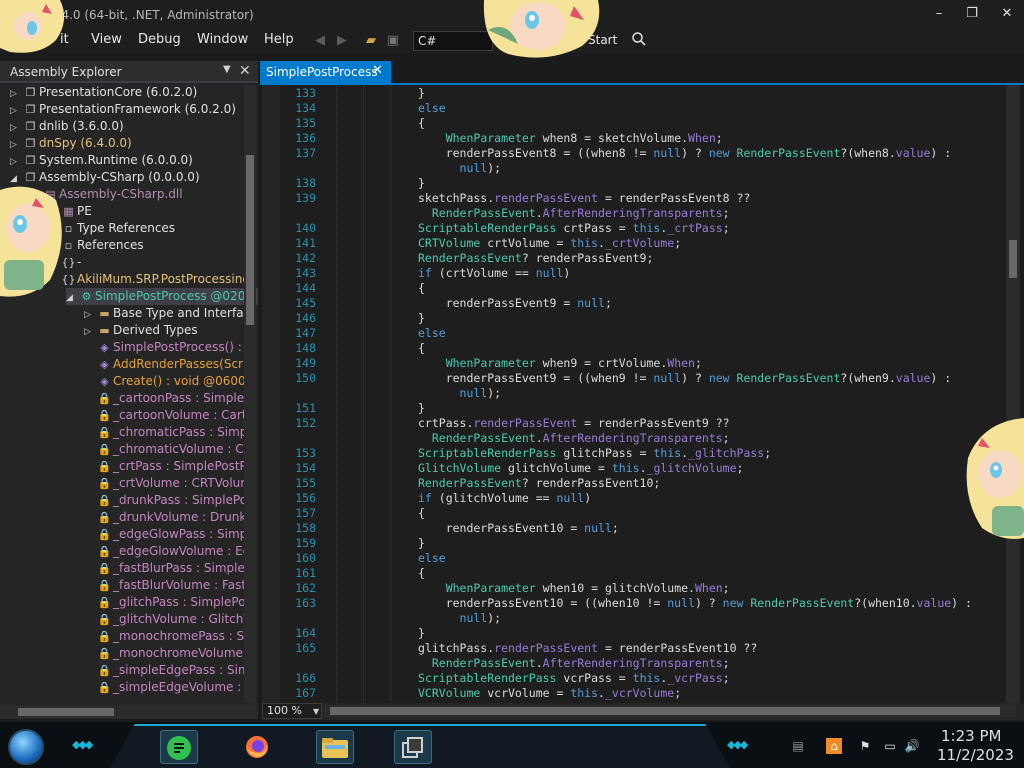  Describe the element at coordinates (320, 41) in the screenshot. I see `back-icon: ◀` at that location.